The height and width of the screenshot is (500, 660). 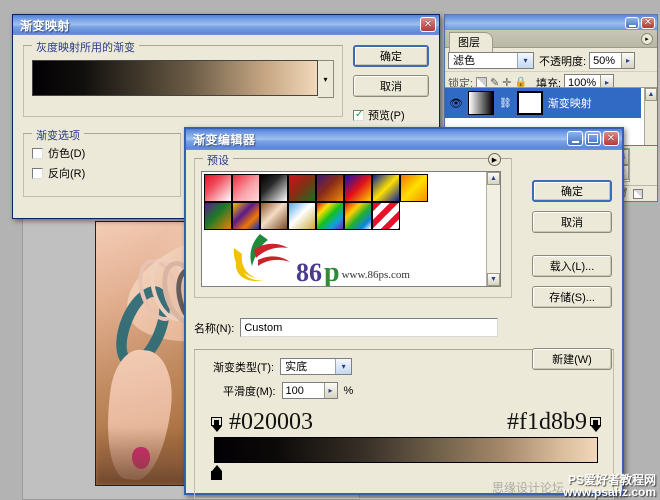 I want to click on presets-scroll-up-button: ▲, so click(x=493, y=178).